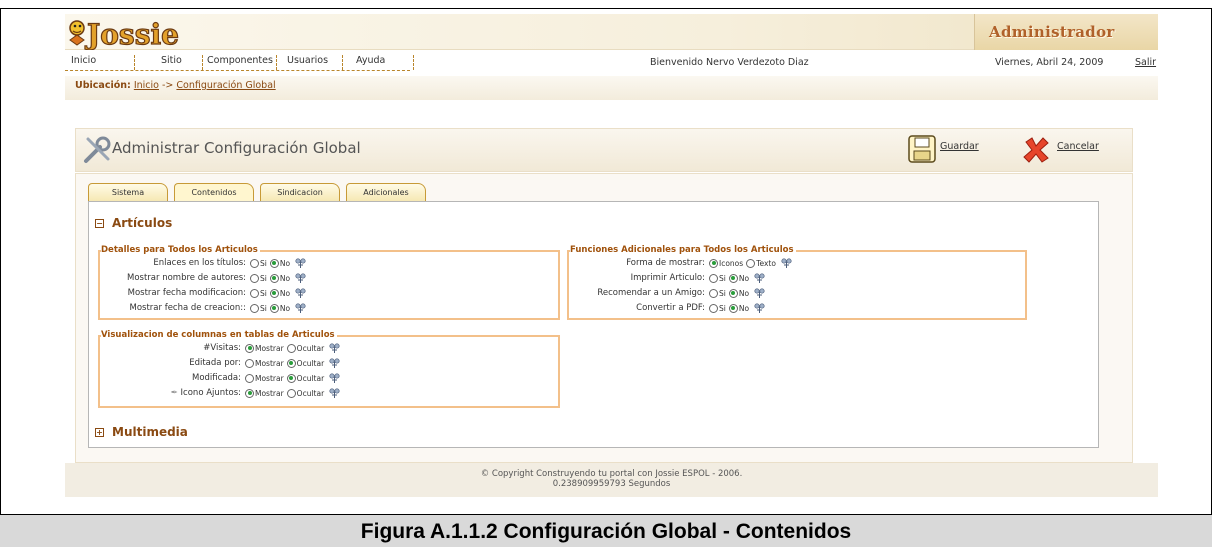 This screenshot has width=1212, height=547. I want to click on nav-inicio: Inicio, so click(101, 62).